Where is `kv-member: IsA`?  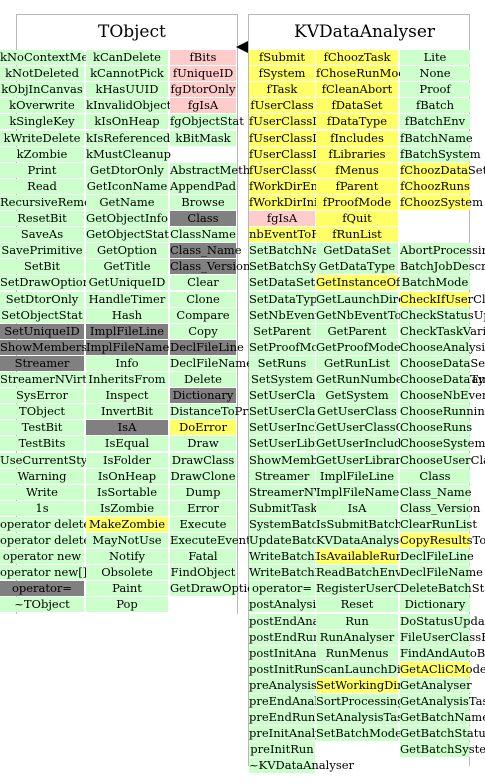
kv-member: IsA is located at coordinates (357, 508).